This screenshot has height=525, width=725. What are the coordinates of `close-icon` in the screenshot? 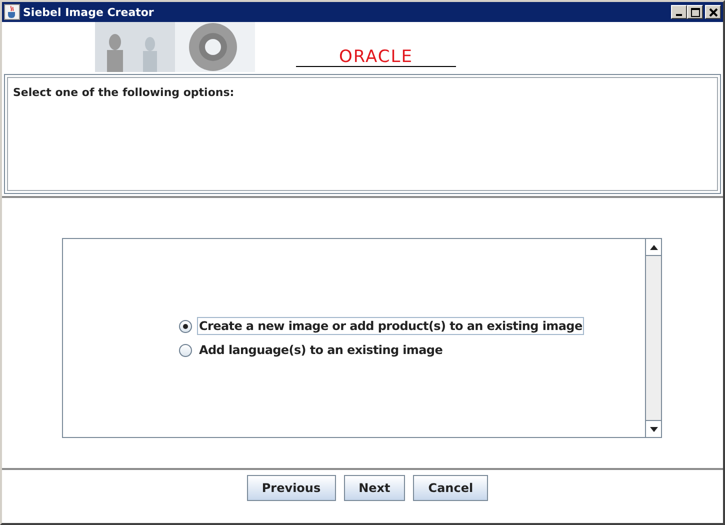 It's located at (713, 12).